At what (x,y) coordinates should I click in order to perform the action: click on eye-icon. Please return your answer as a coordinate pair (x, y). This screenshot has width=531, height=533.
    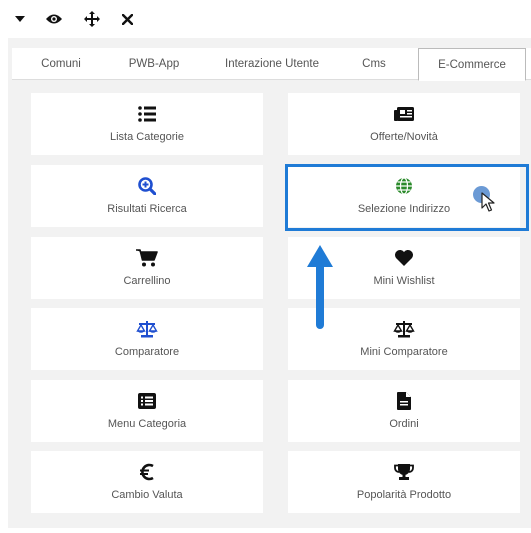
    Looking at the image, I should click on (54, 19).